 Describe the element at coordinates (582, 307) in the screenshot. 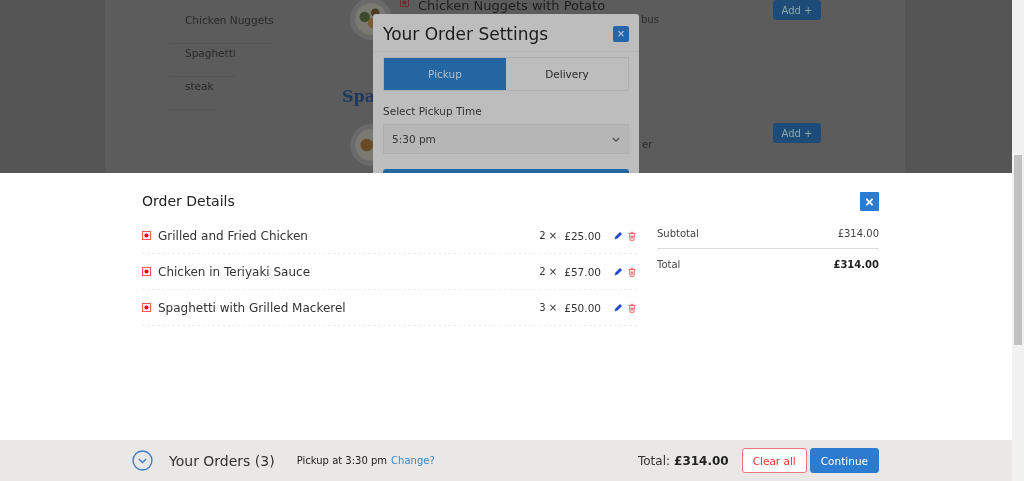

I see `item-price: £50.00` at that location.